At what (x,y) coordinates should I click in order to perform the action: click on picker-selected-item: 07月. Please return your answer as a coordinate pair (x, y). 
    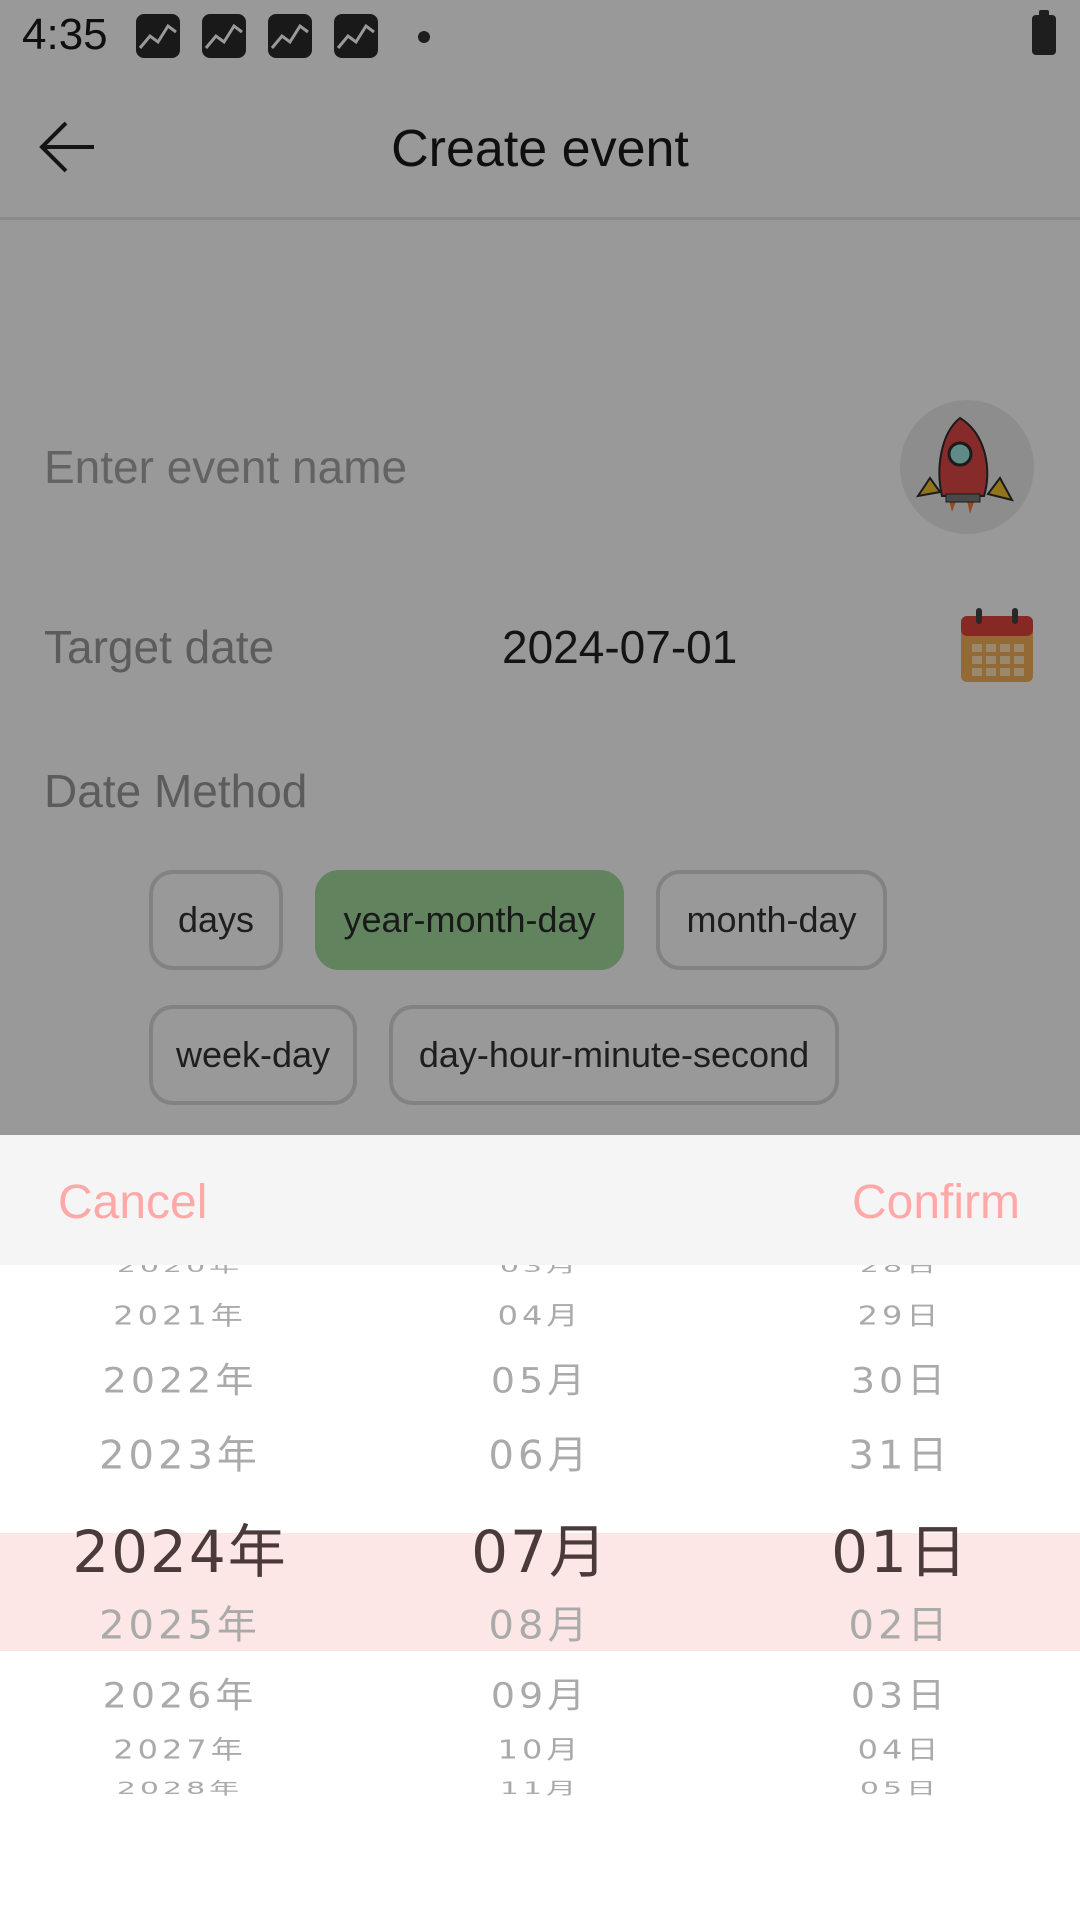
    Looking at the image, I should click on (540, 1547).